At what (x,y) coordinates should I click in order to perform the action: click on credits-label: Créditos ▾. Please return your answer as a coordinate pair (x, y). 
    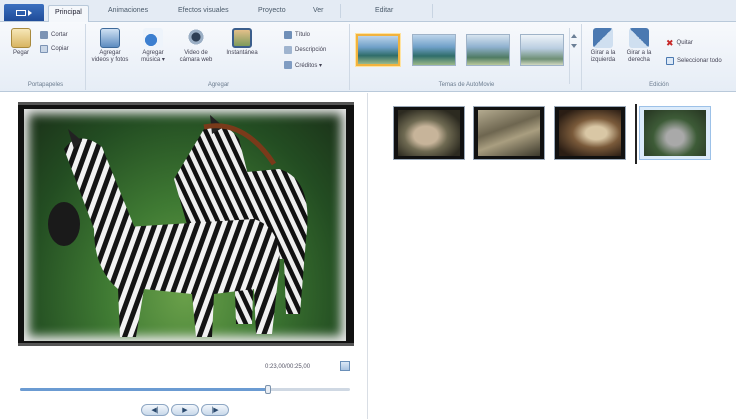
    Looking at the image, I should click on (309, 65).